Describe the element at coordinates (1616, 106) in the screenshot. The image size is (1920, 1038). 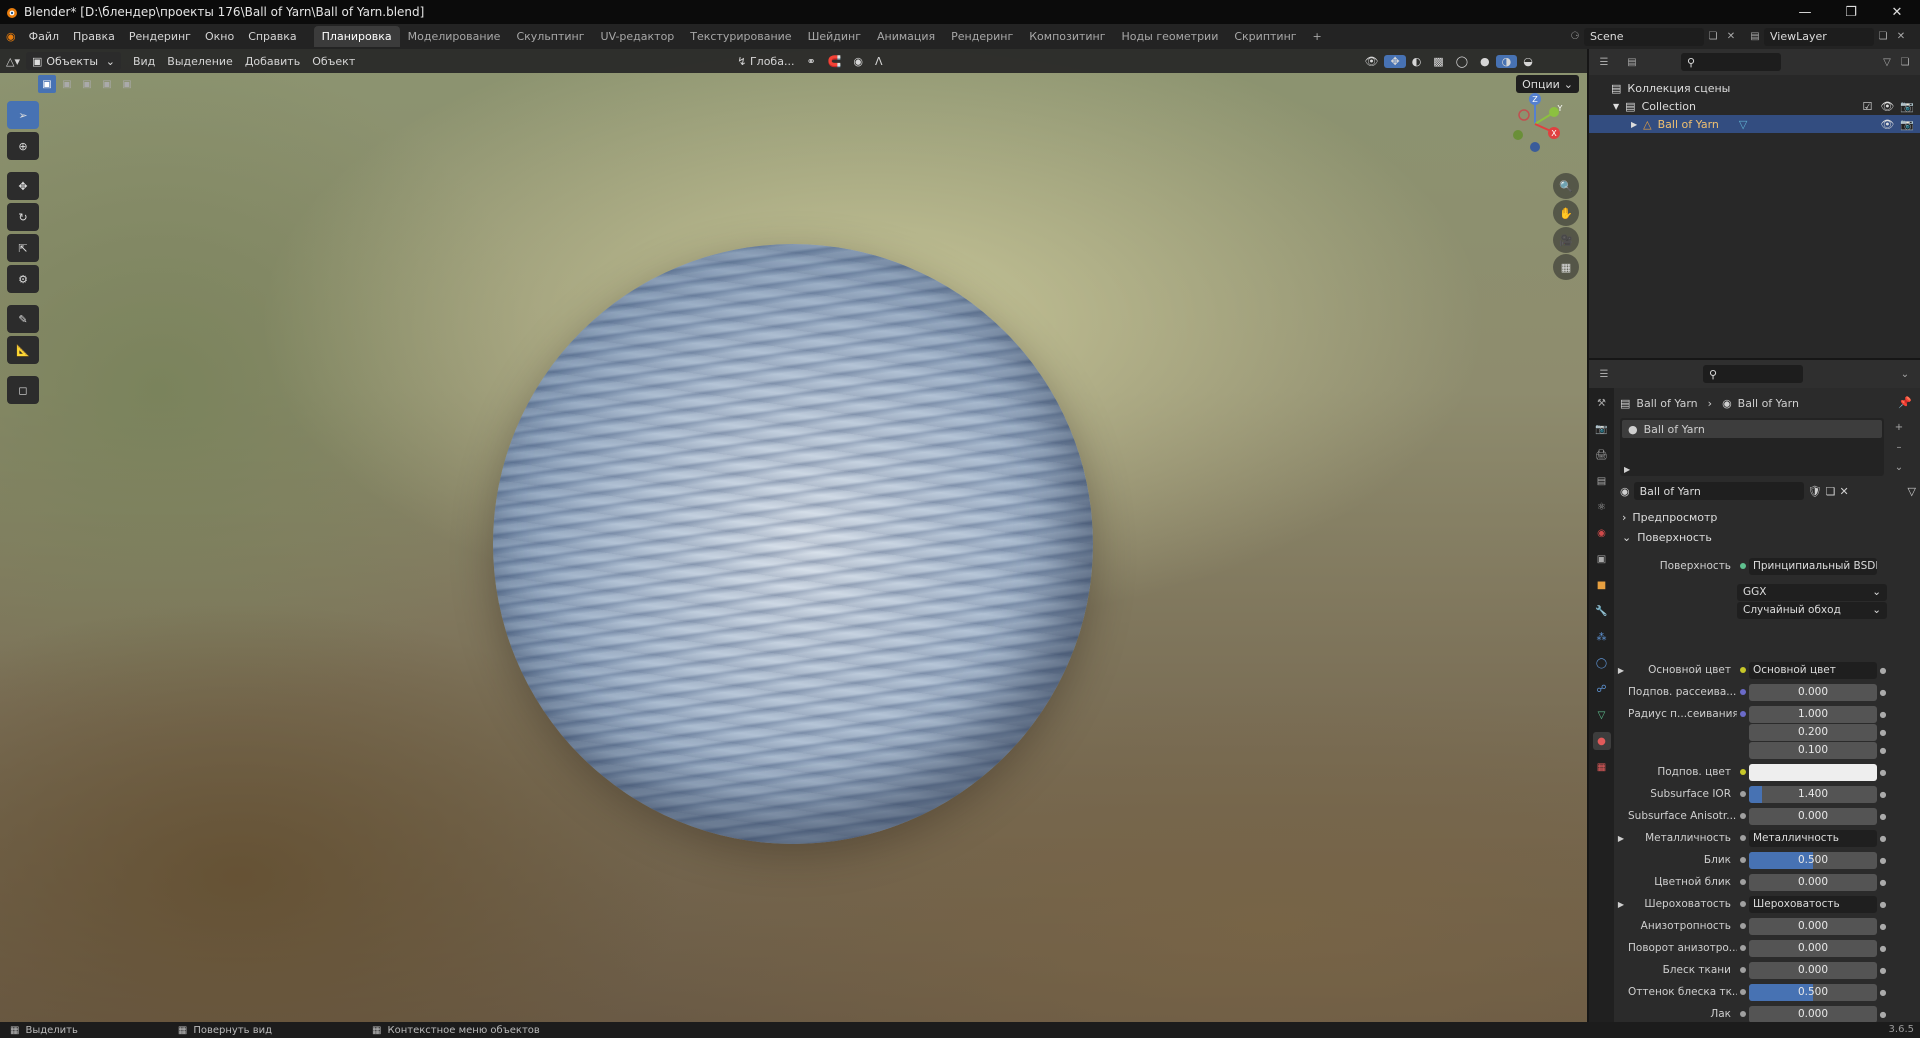
I see `expand-chevron-icon: ▼` at that location.